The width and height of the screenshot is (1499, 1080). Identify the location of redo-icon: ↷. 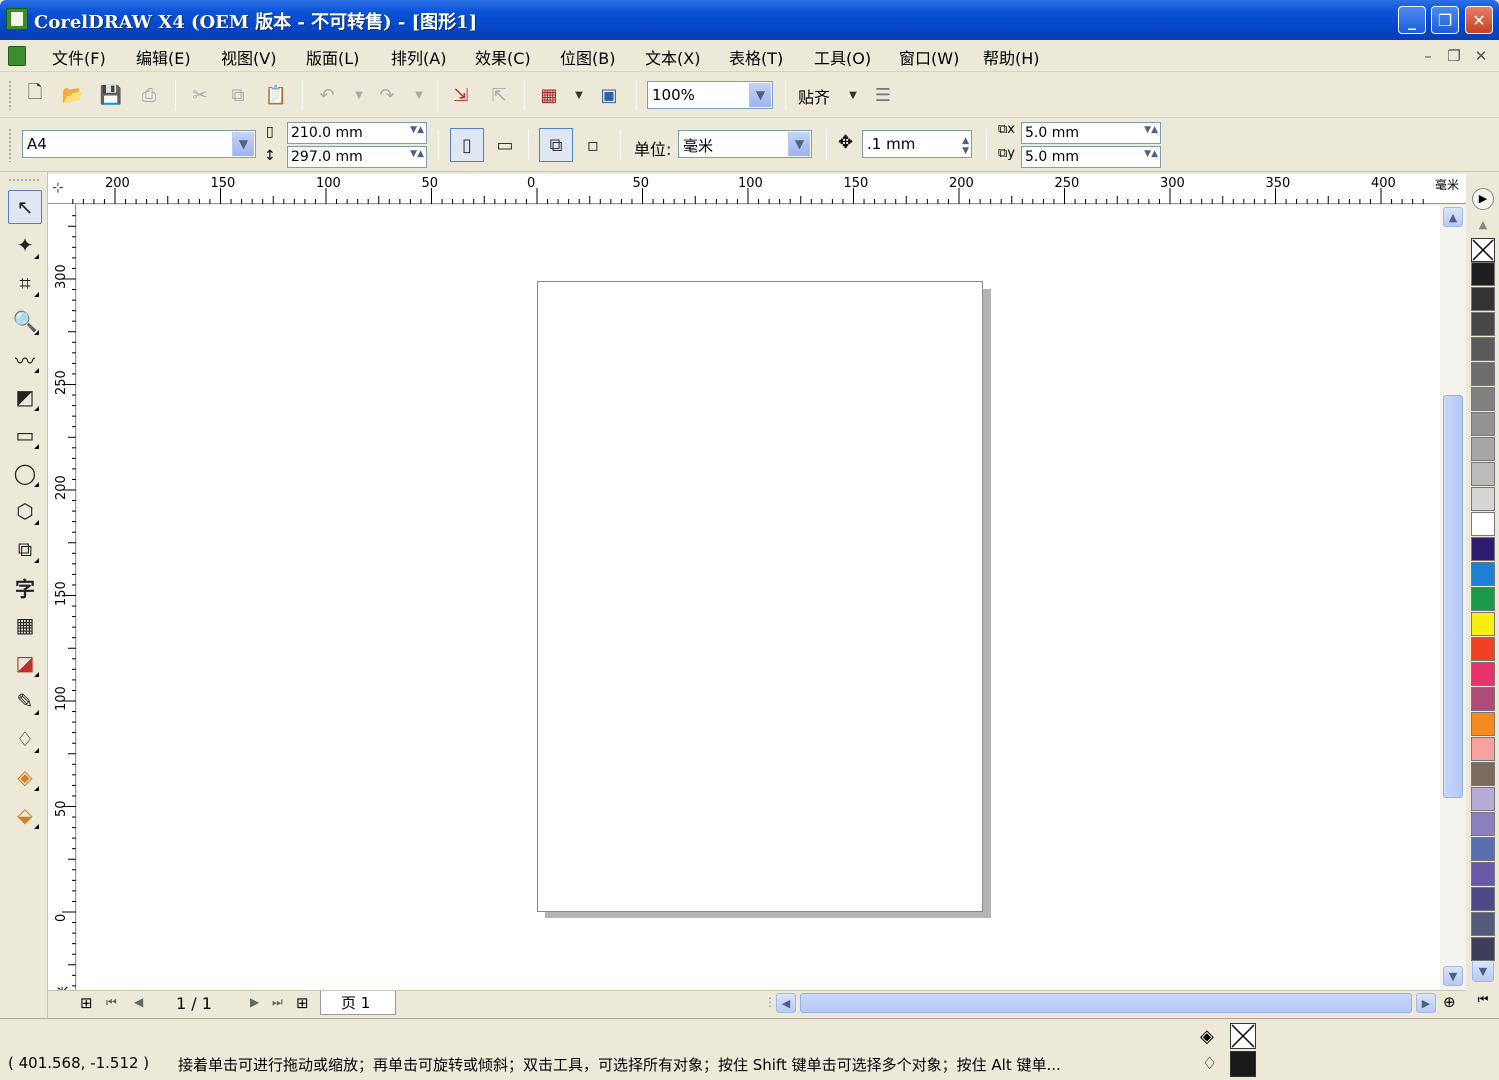
(387, 95).